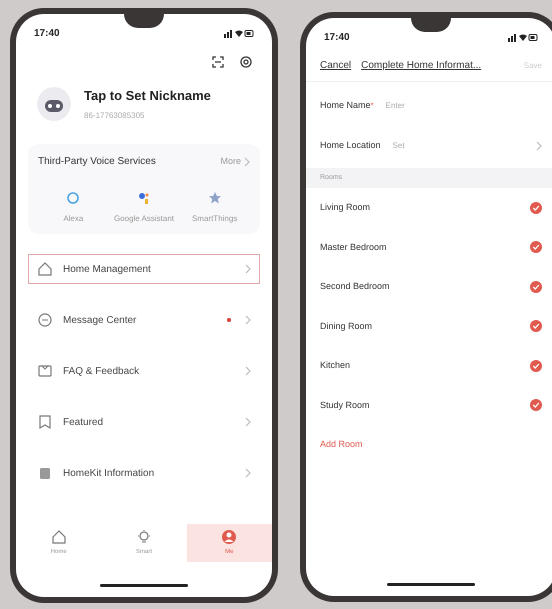 Image resolution: width=552 pixels, height=609 pixels. What do you see at coordinates (144, 422) in the screenshot?
I see `menu-item: Featured` at bounding box center [144, 422].